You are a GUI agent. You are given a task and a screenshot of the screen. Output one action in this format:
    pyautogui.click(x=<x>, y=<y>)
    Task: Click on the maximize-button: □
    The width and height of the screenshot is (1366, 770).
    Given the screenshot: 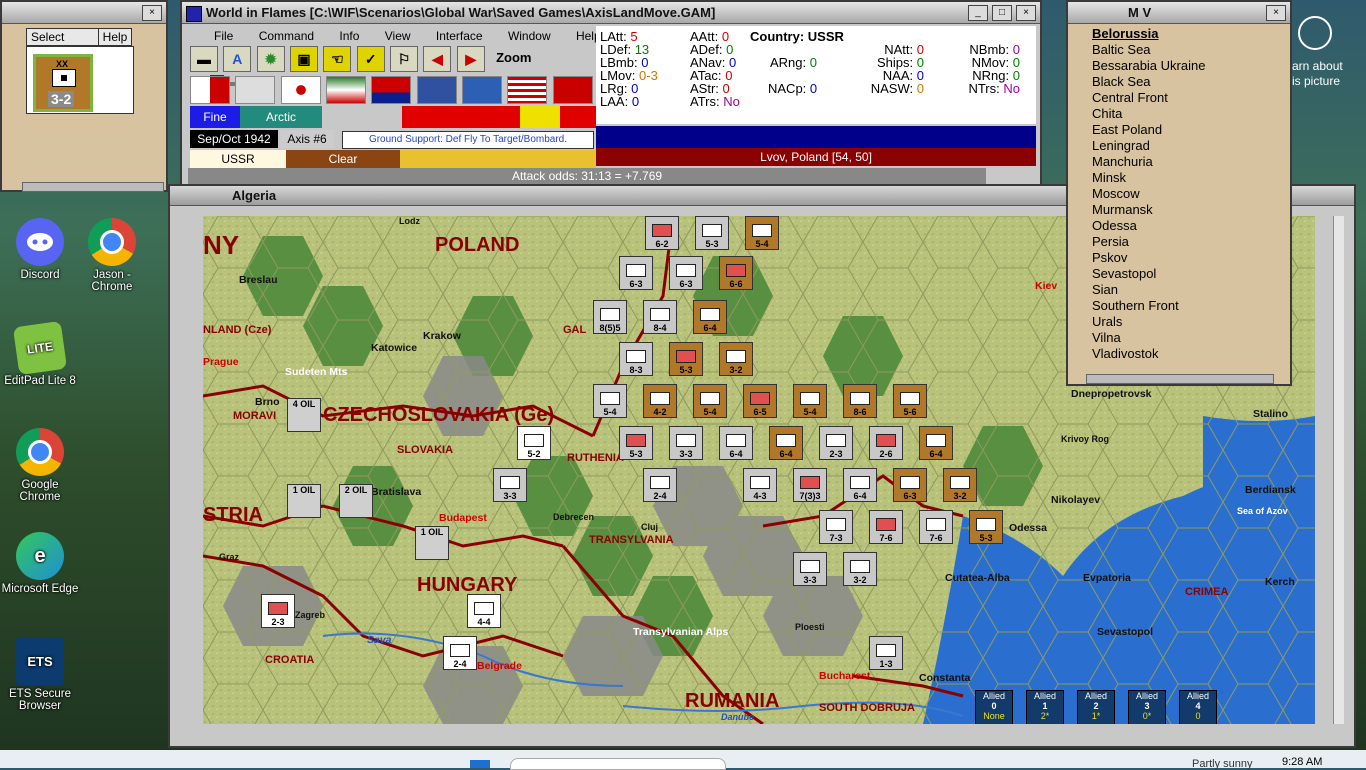 What is the action you would take?
    pyautogui.click(x=1002, y=13)
    